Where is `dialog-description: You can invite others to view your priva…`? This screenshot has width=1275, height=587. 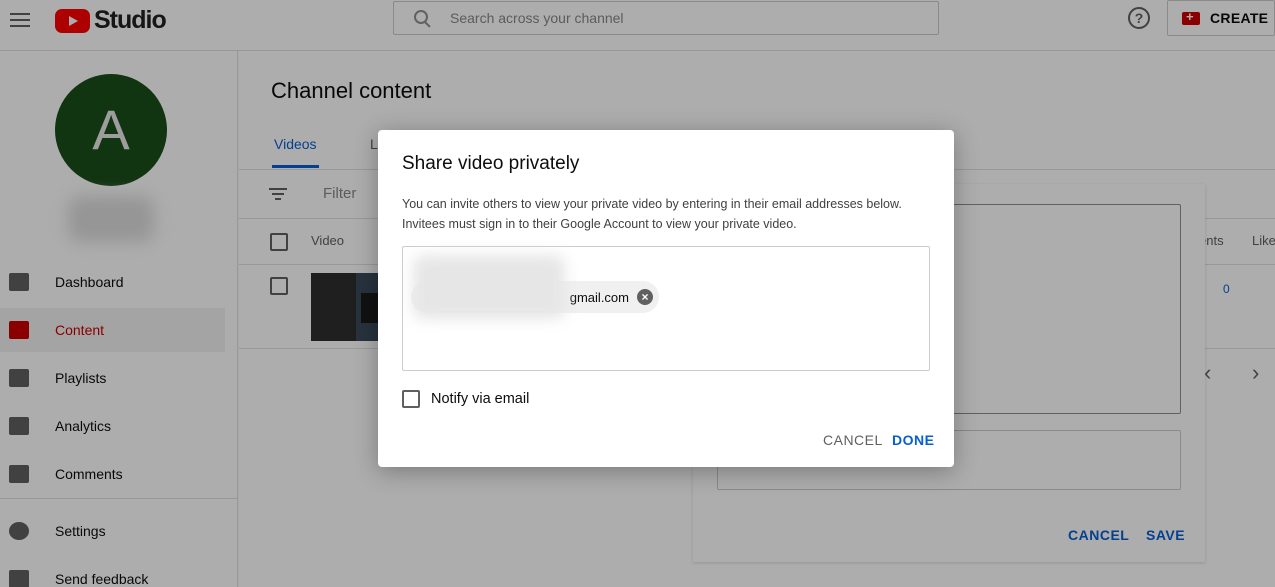
dialog-description: You can invite others to view your priva… is located at coordinates (652, 214).